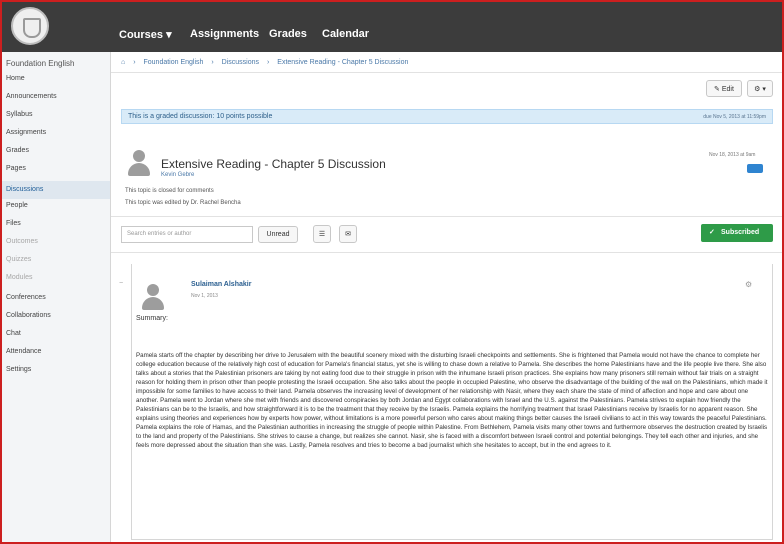 This screenshot has width=784, height=544. I want to click on topic-author-avatar, so click(139, 162).